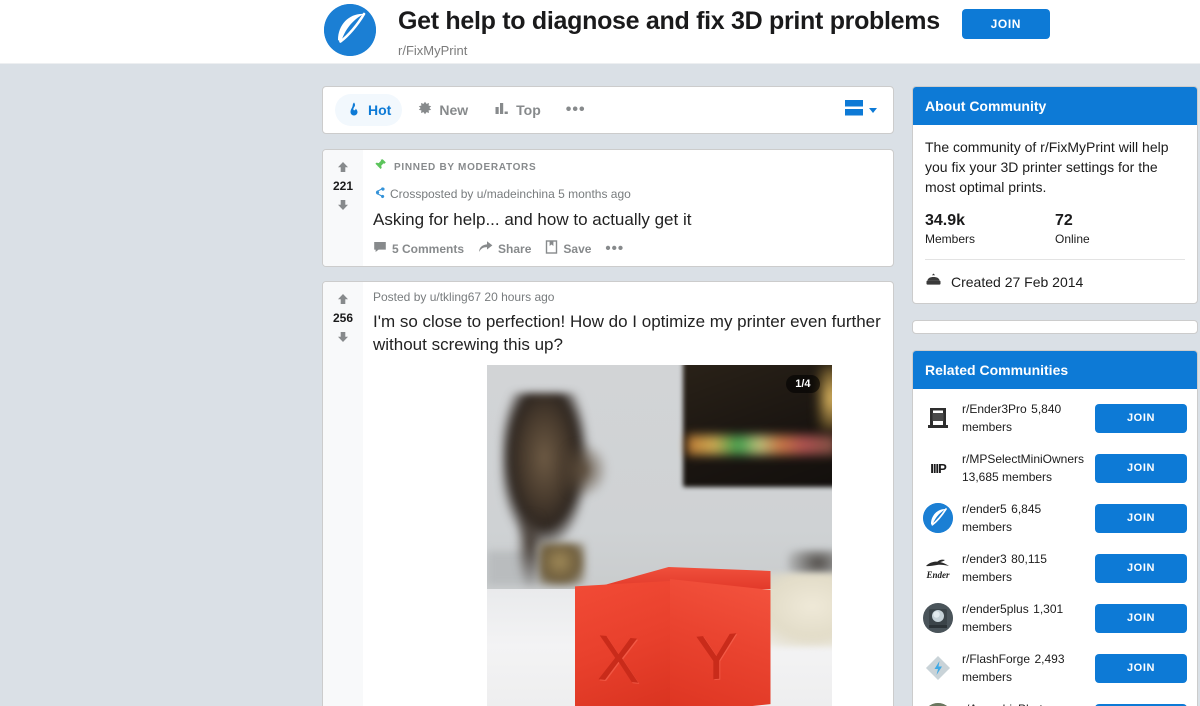  I want to click on list-item: r/FlashForge 2,493 members JOIN, so click(1055, 668).